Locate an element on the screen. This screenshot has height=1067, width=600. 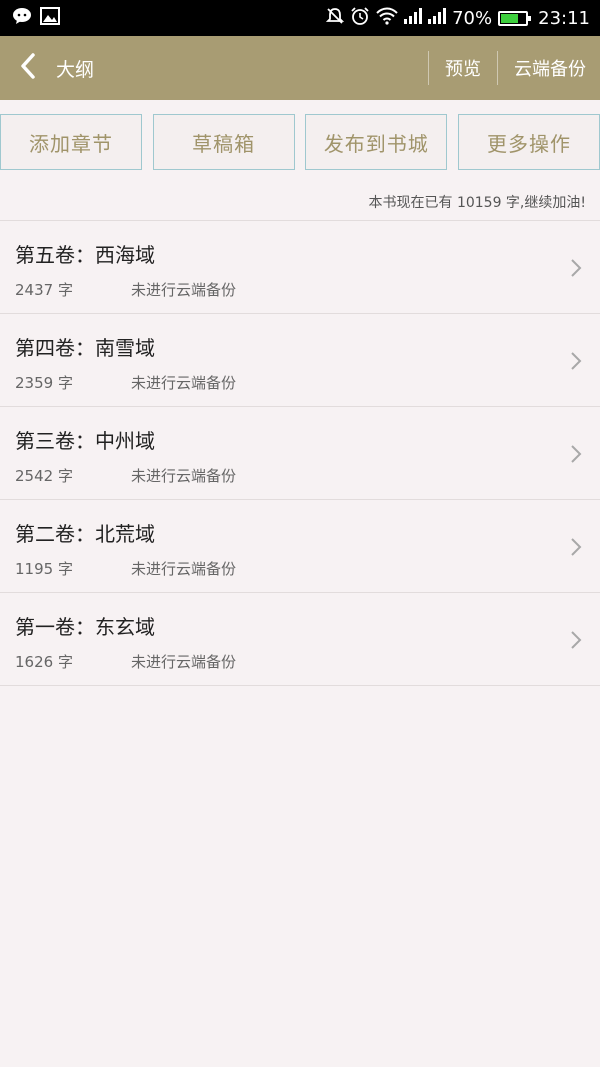
list-item: 第三卷：中州域 2542 字 未进行云端备份 is located at coordinates (300, 453).